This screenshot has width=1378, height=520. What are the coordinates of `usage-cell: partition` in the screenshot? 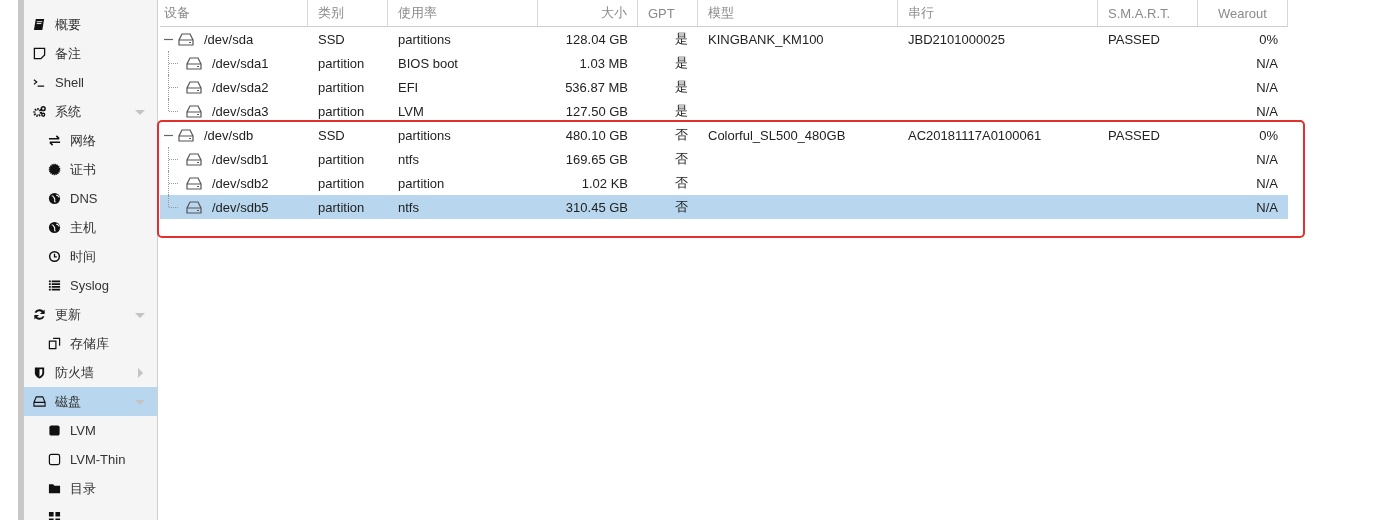 It's located at (421, 183).